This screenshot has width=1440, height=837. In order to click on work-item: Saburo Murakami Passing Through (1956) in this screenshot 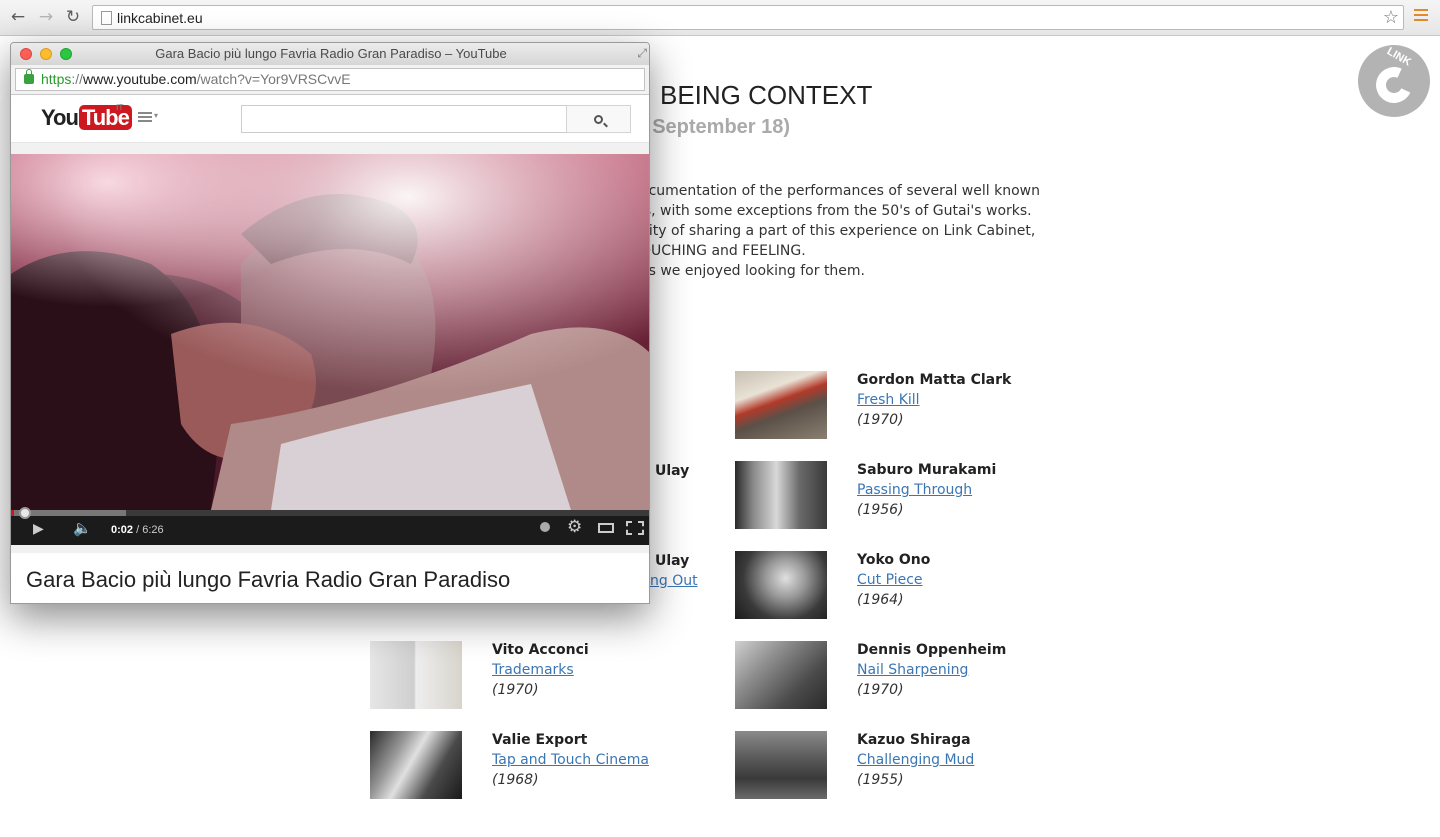, I will do `click(905, 496)`.